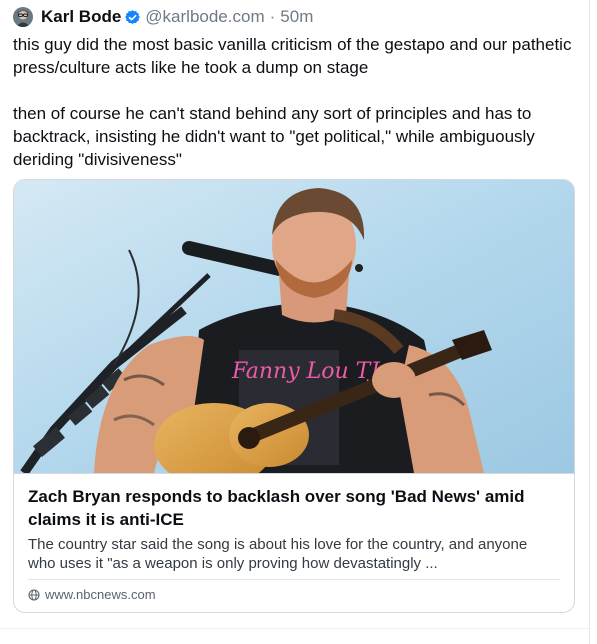 This screenshot has width=597, height=644. What do you see at coordinates (100, 594) in the screenshot?
I see `link-card-domain-text: www.nbcnews.com` at bounding box center [100, 594].